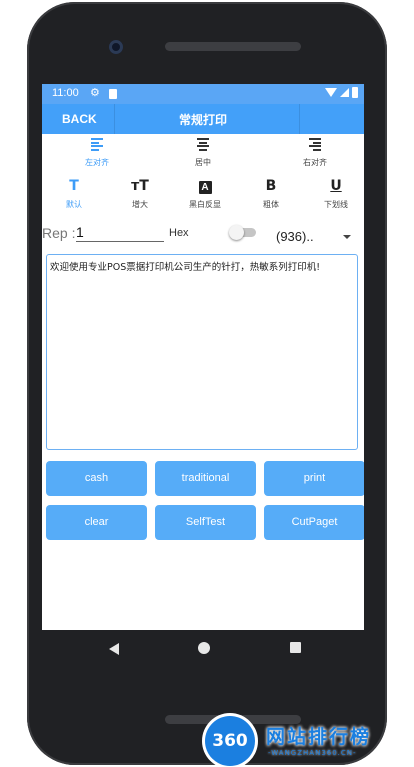 The width and height of the screenshot is (414, 767). What do you see at coordinates (114, 649) in the screenshot?
I see `nav-back-icon` at bounding box center [114, 649].